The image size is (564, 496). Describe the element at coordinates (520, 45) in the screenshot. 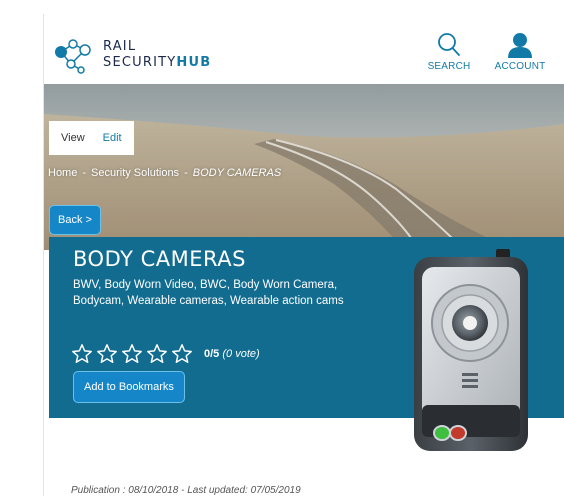

I see `user-icon` at that location.